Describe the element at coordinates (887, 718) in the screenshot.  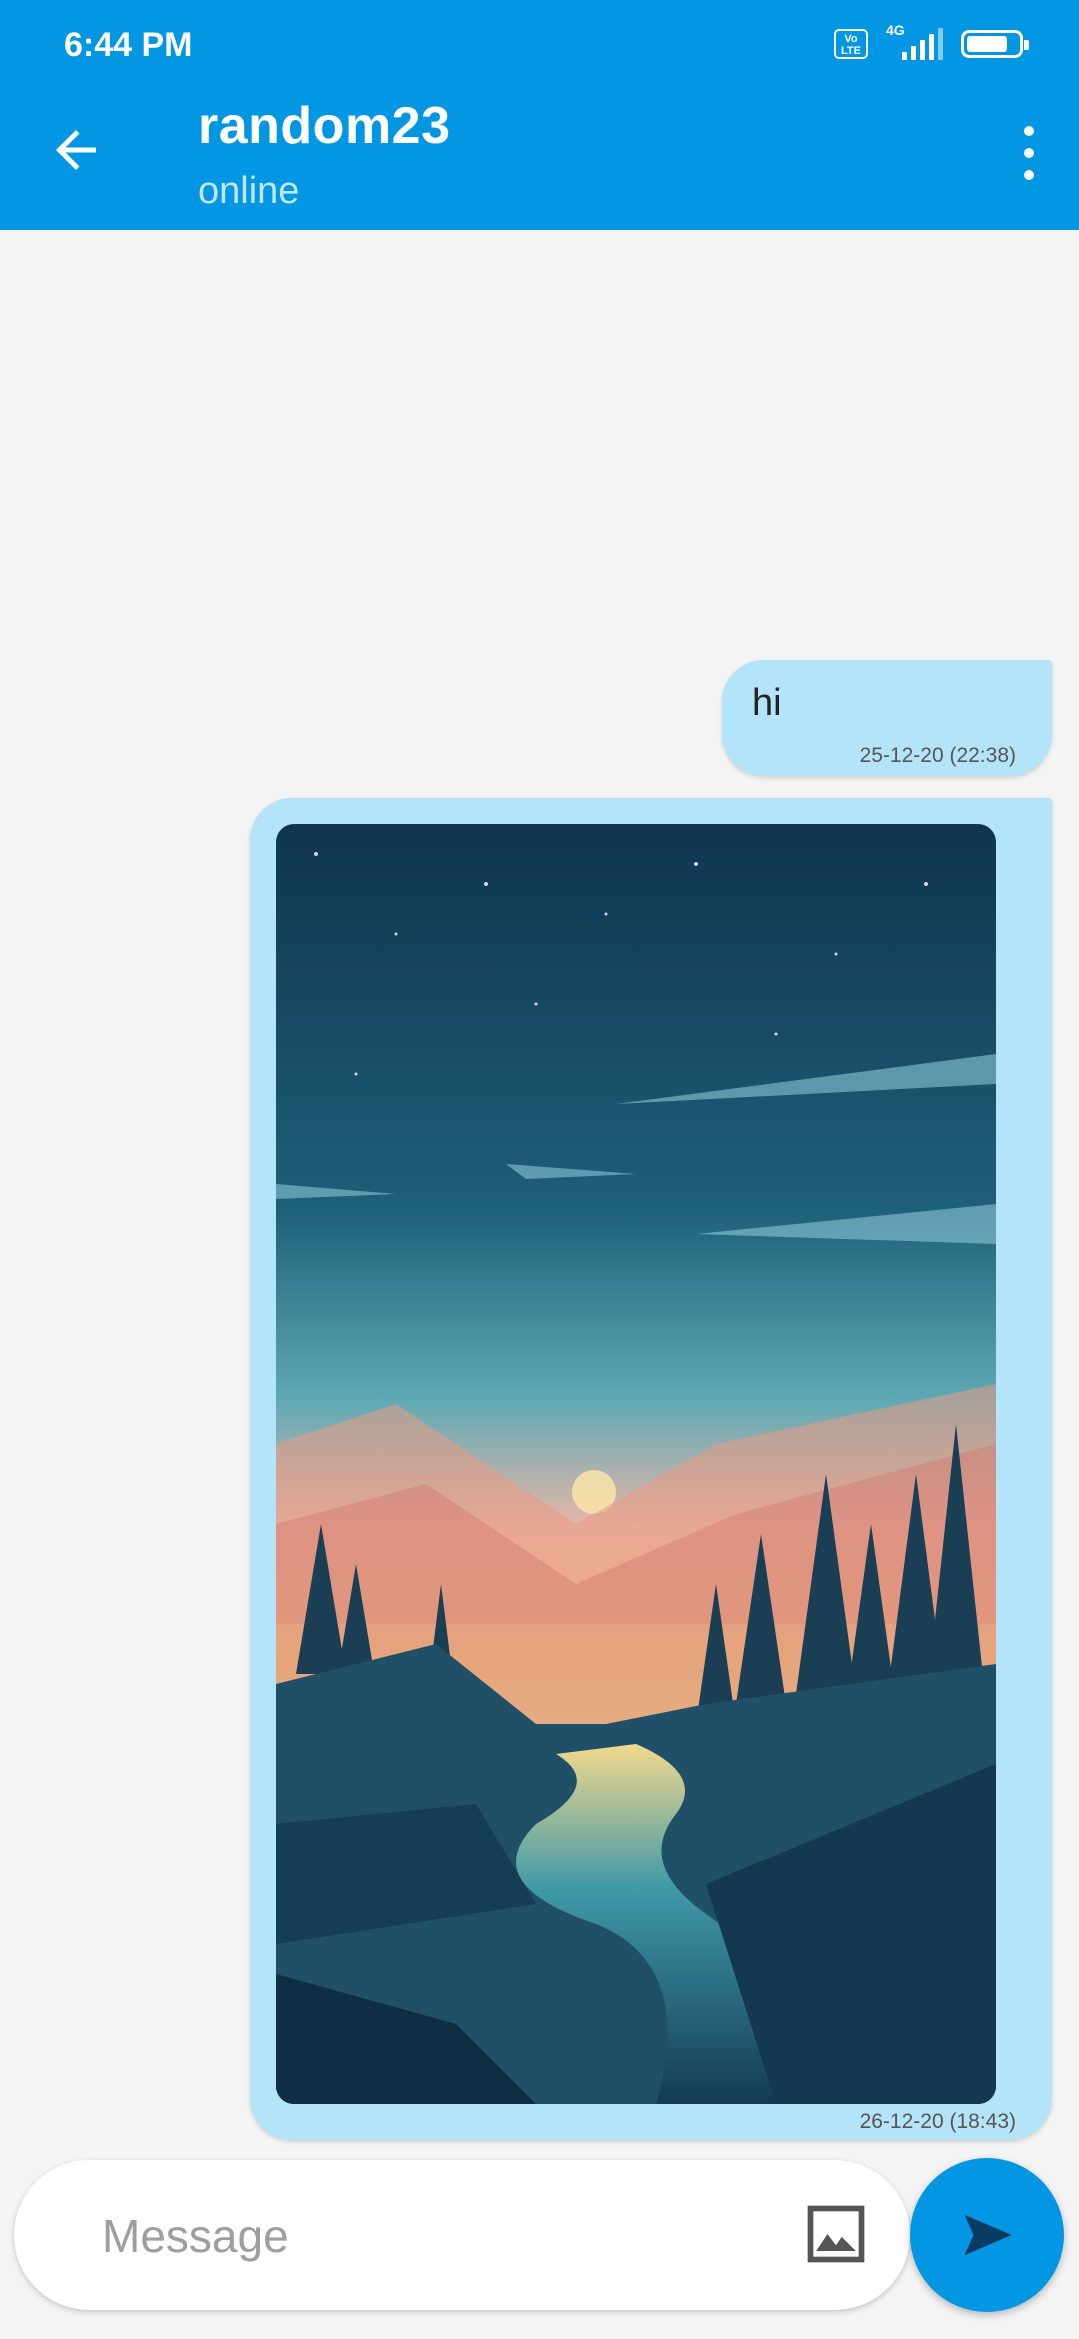
I see `message-bubble-text: hi 25-12-20 (22:38)` at that location.